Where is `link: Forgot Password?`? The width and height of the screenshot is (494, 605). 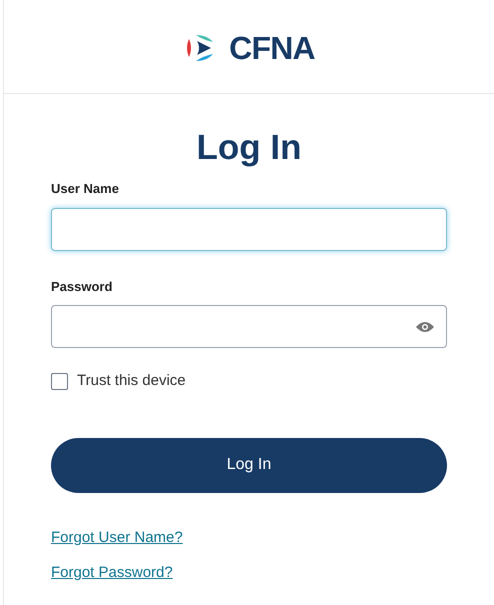 link: Forgot Password? is located at coordinates (112, 573).